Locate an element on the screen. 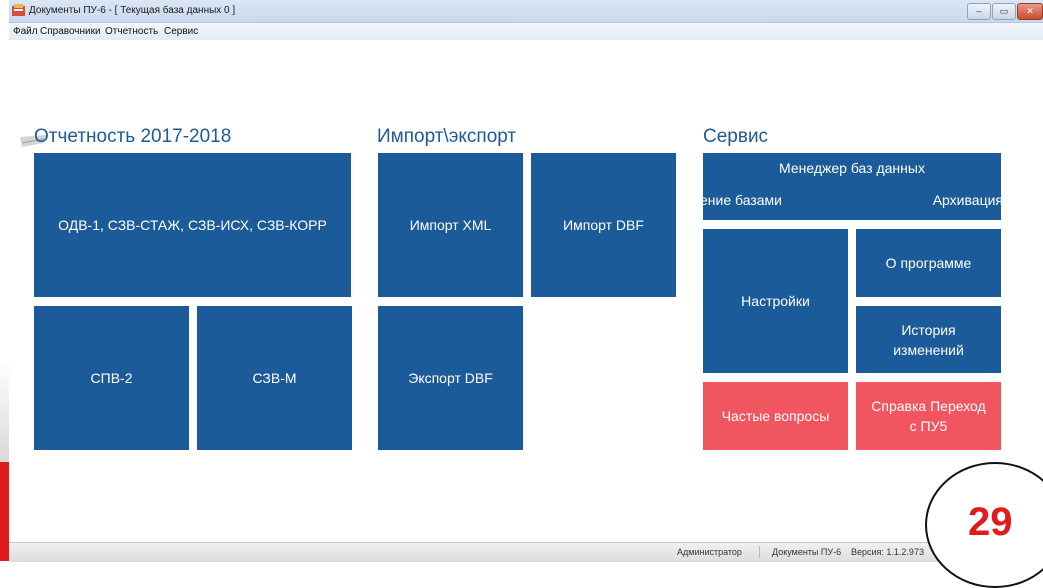  tile-faq-label: Частые вопросы is located at coordinates (775, 416).